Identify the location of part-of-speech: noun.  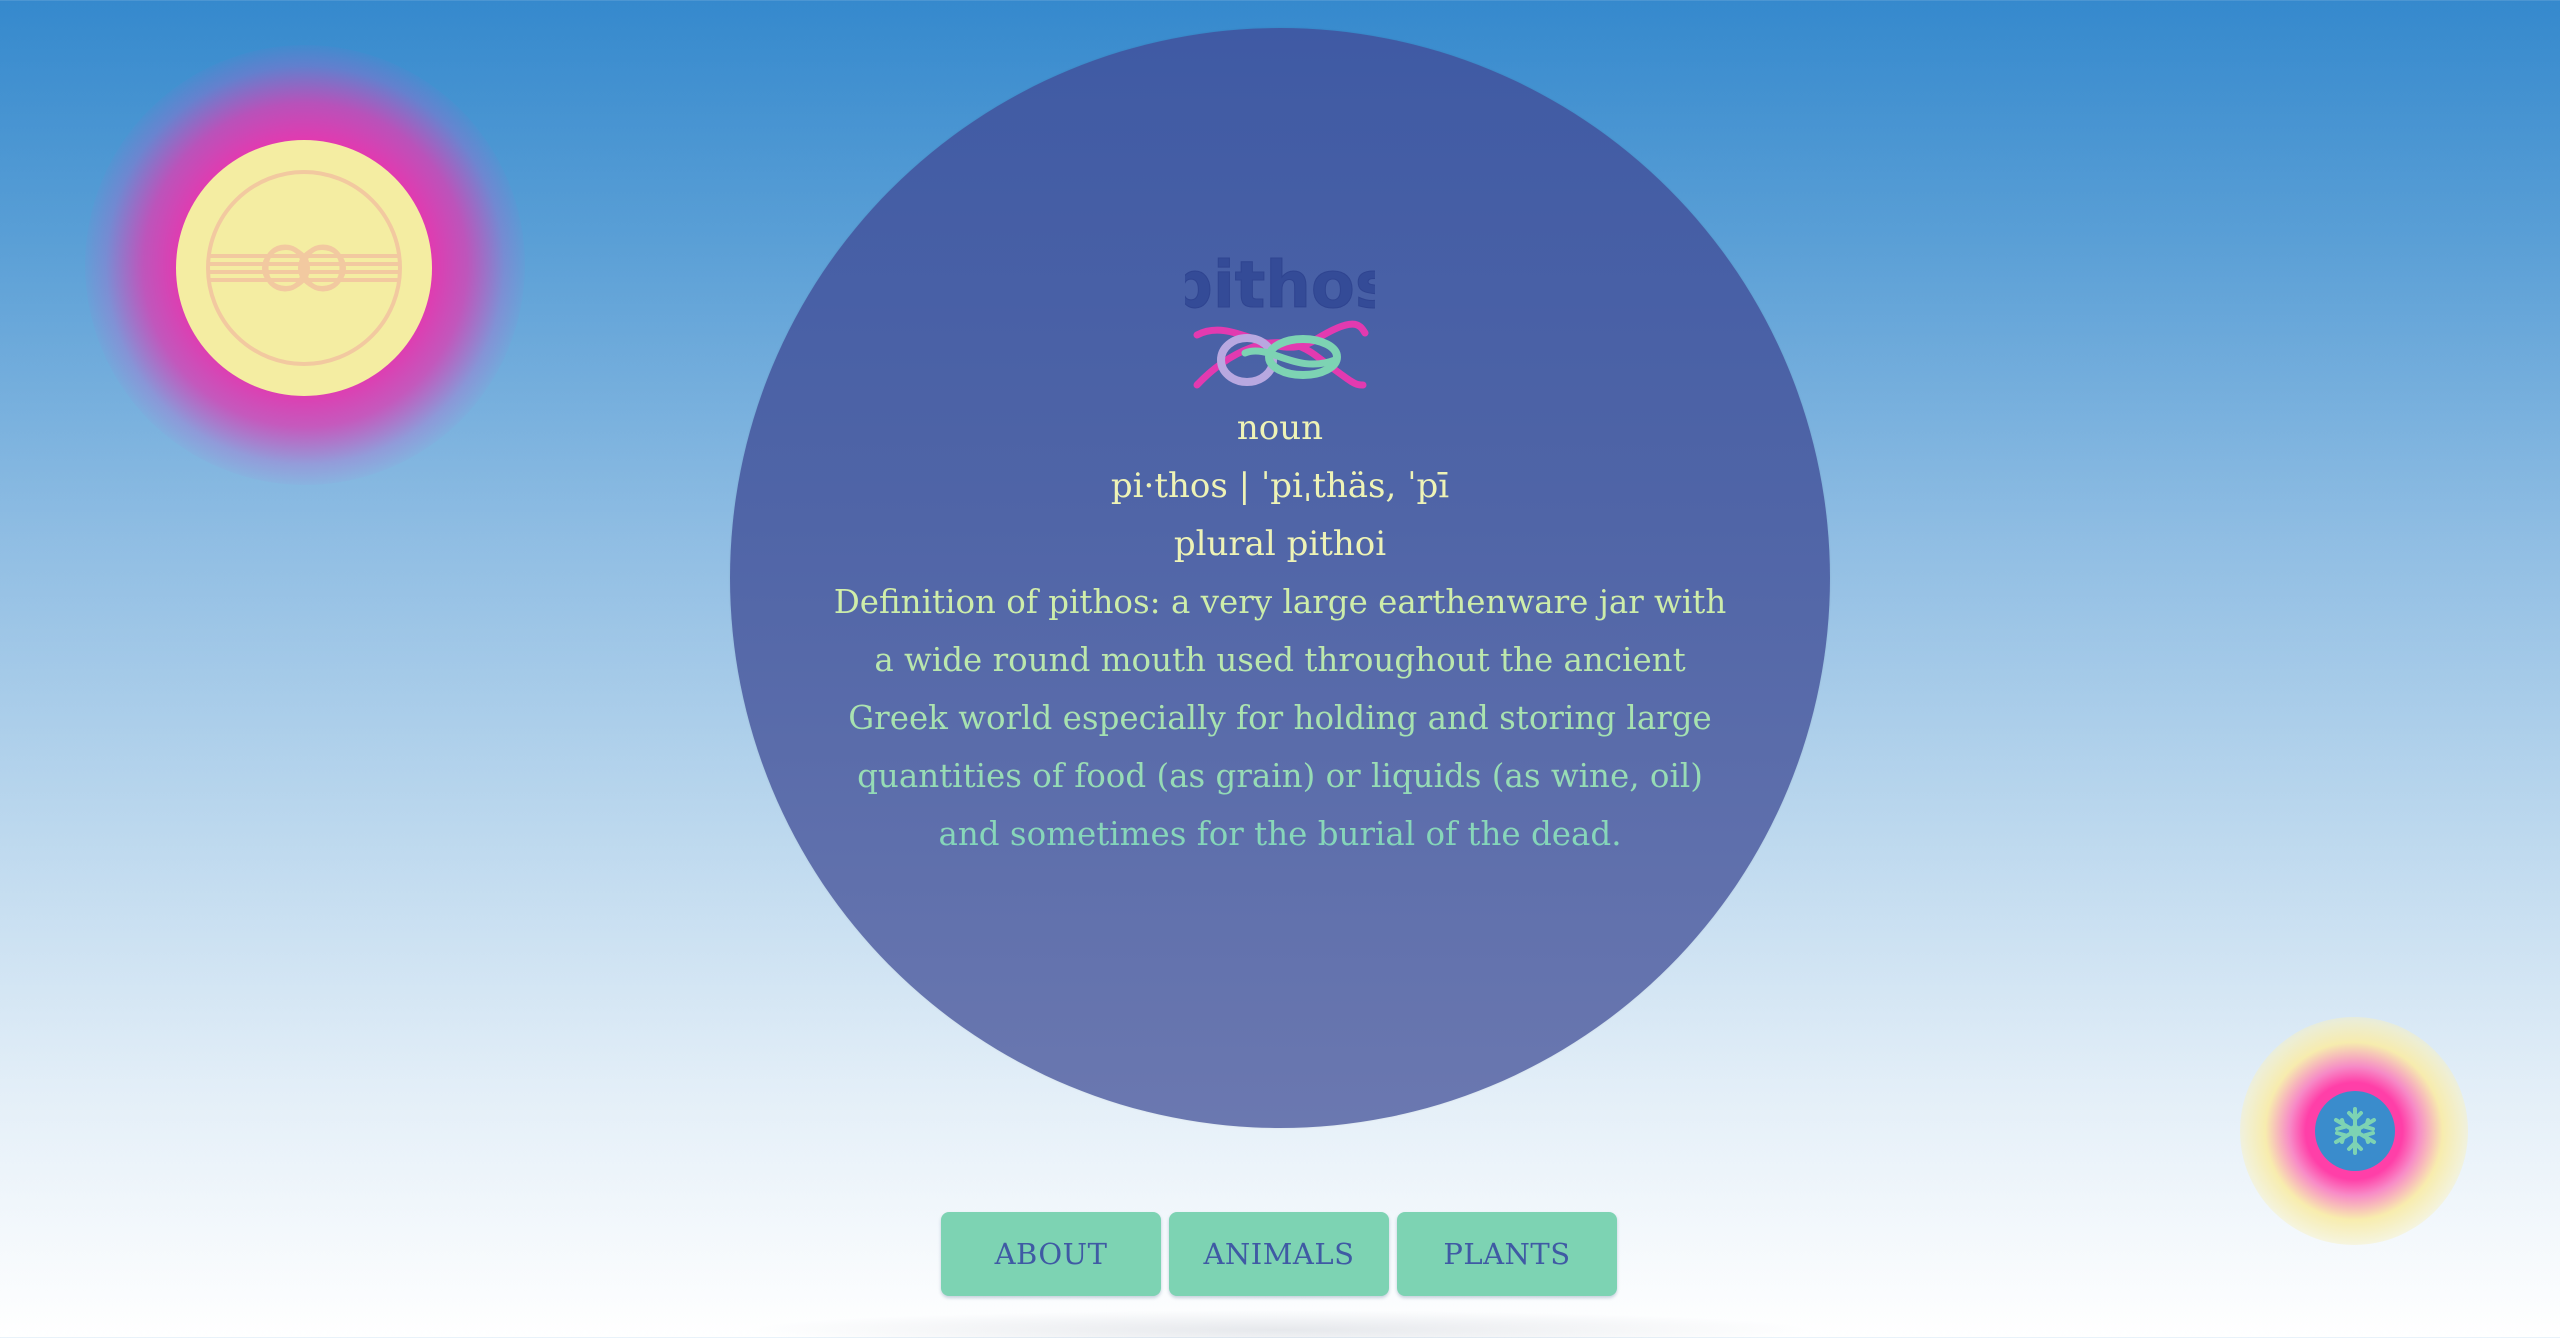
(1280, 428).